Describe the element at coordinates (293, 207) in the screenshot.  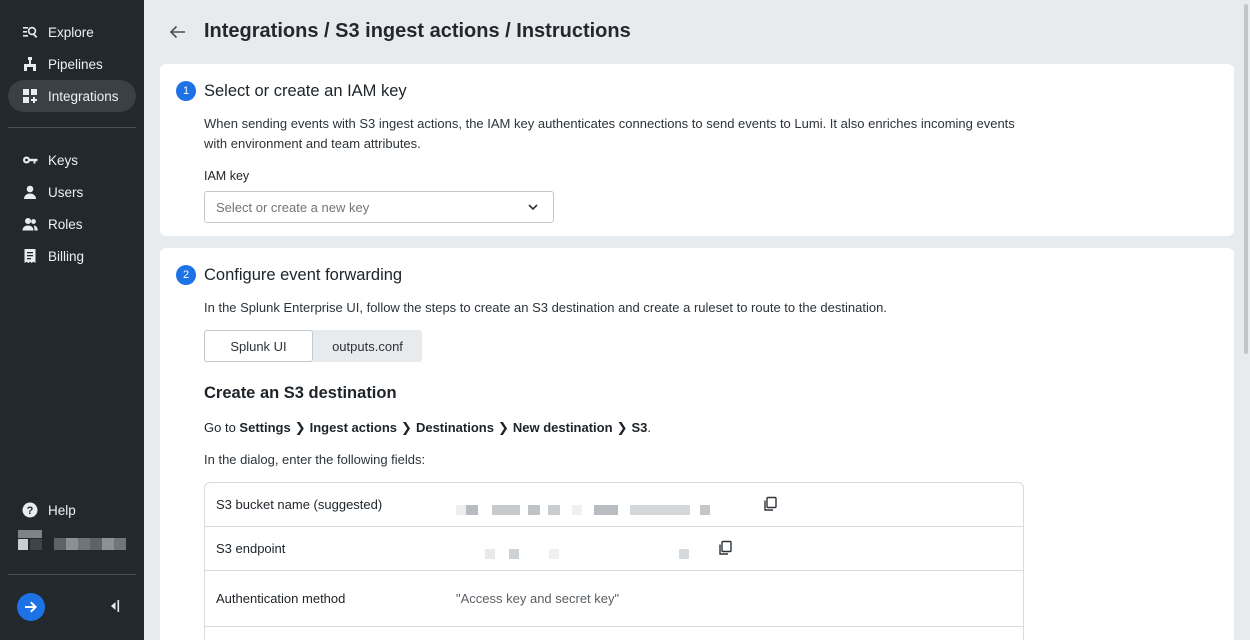
I see `iam-key-select-placeholder: Select or create a new key` at that location.